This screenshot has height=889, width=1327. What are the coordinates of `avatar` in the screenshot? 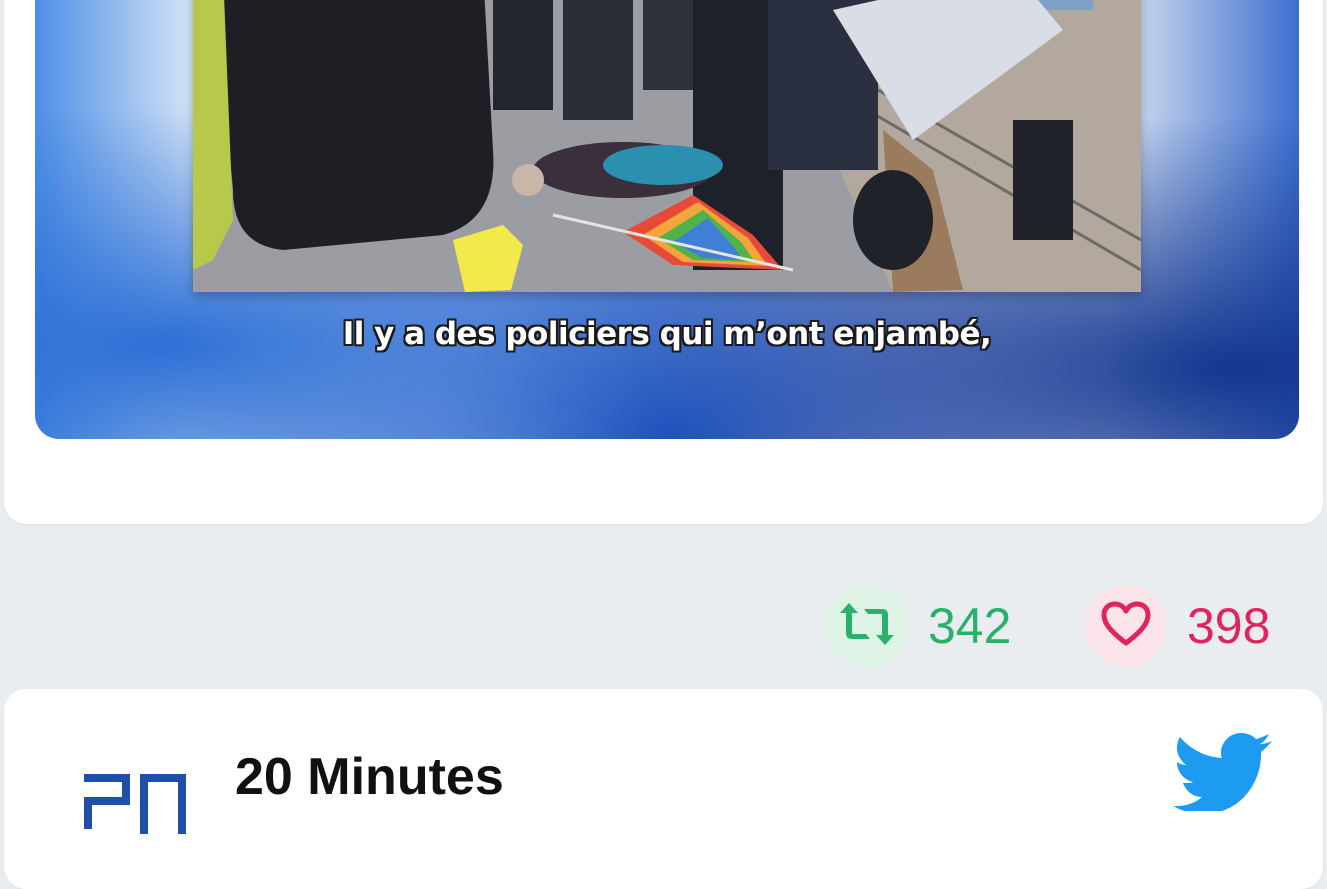 It's located at (136, 799).